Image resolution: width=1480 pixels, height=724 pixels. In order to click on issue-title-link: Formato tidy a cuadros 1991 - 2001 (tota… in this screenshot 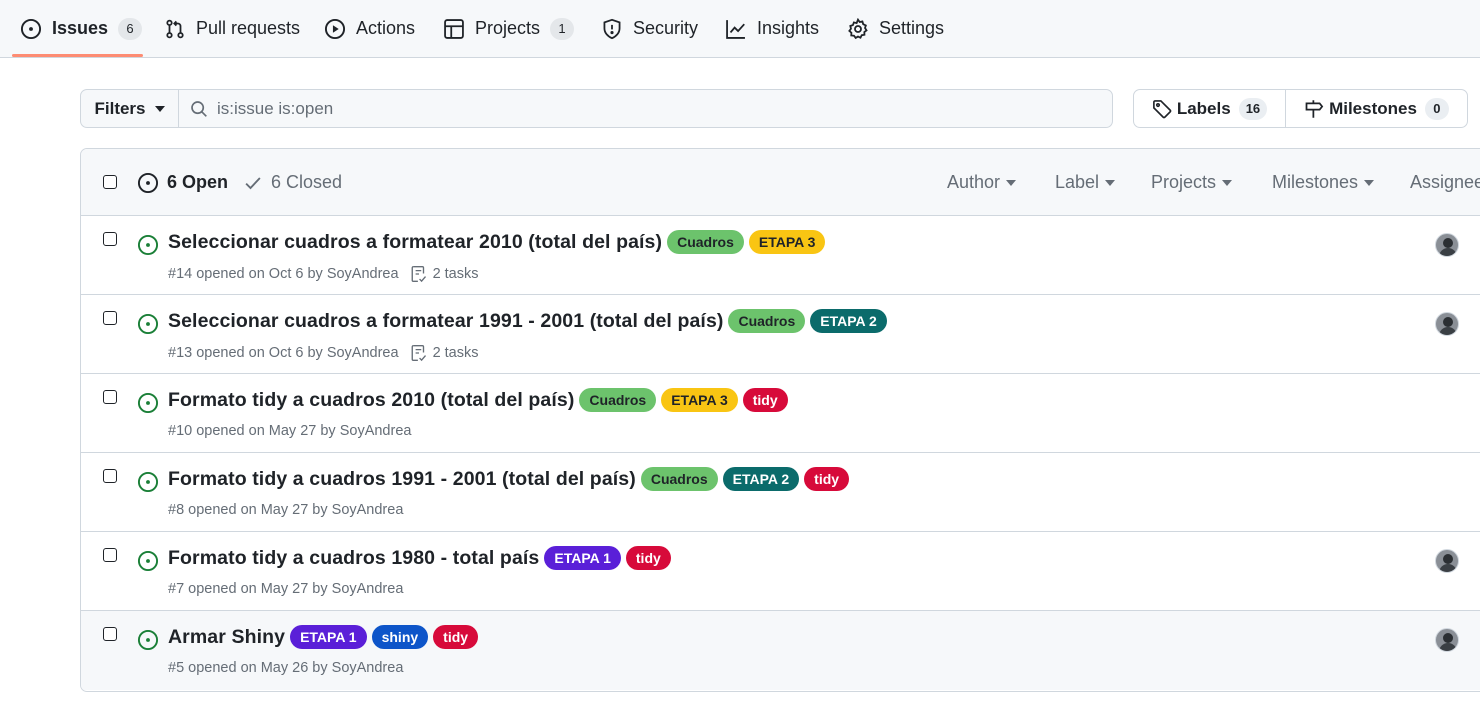, I will do `click(402, 479)`.